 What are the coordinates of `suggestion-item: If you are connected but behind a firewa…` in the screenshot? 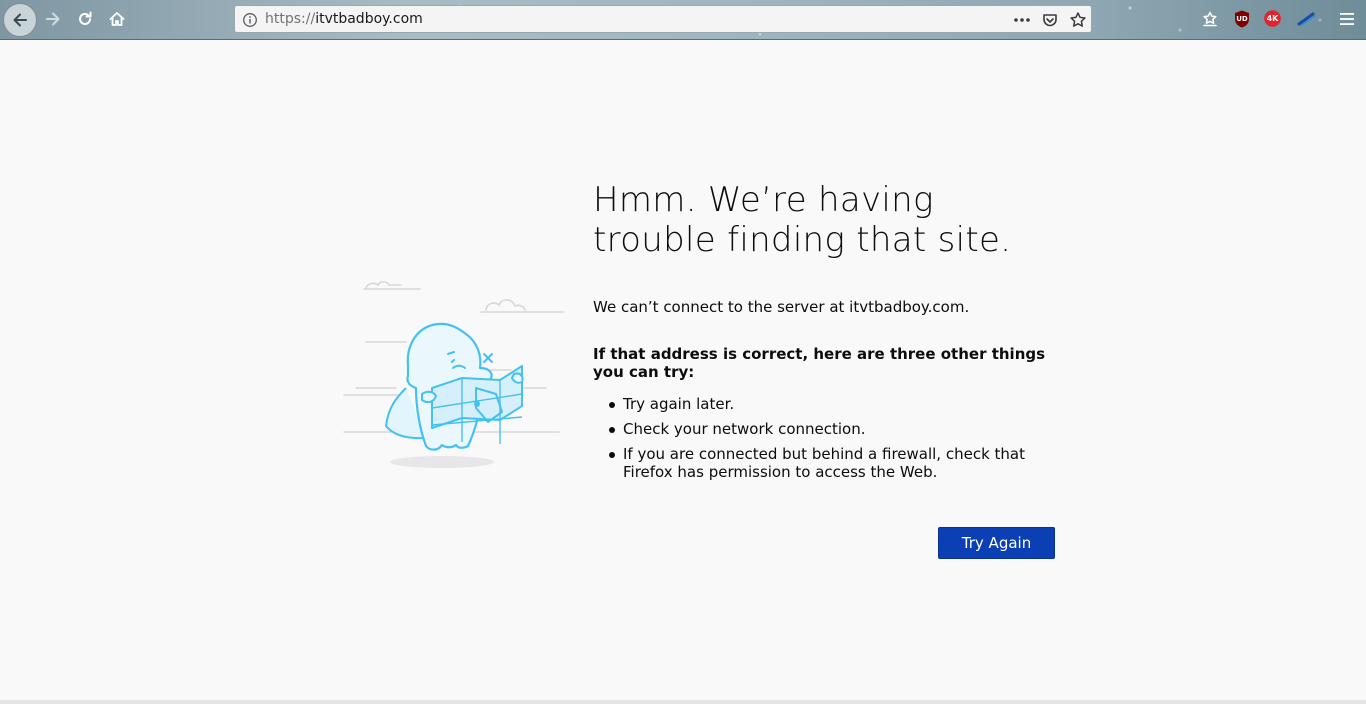 It's located at (823, 463).